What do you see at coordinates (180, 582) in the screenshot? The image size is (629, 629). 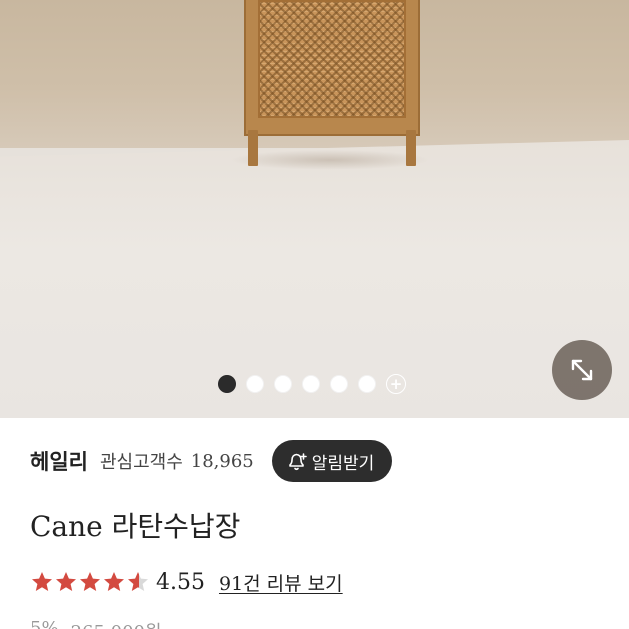 I see `rating-value: 4.55` at bounding box center [180, 582].